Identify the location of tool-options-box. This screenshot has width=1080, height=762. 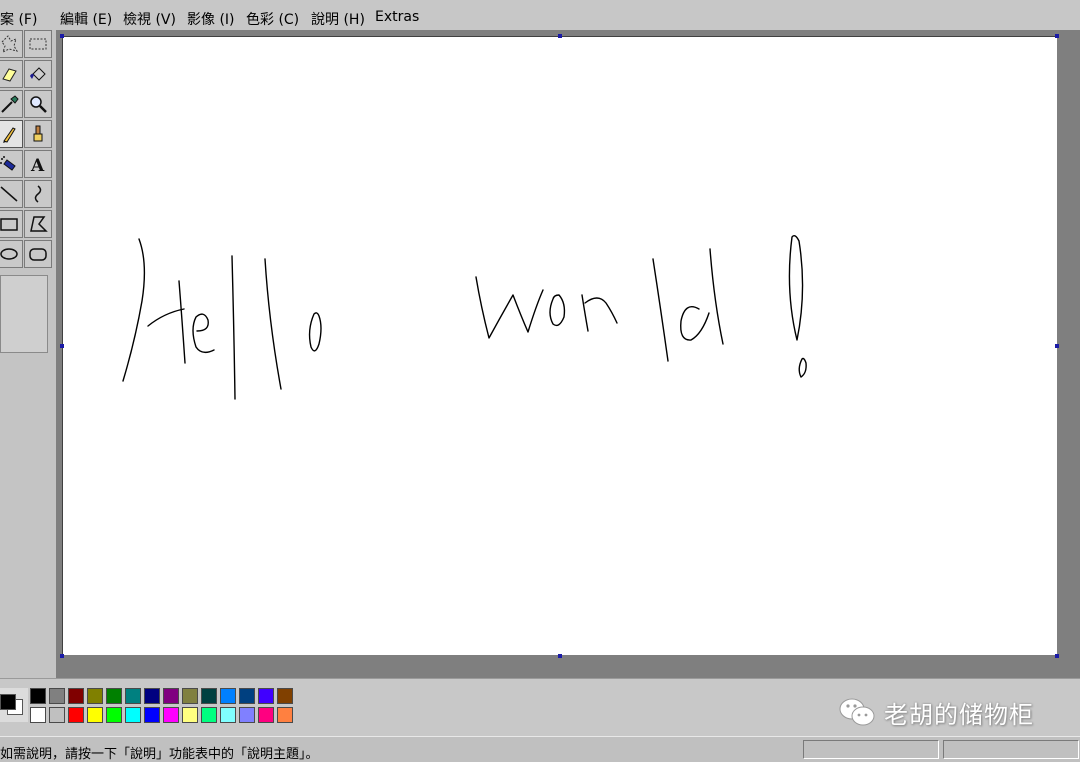
(24, 314).